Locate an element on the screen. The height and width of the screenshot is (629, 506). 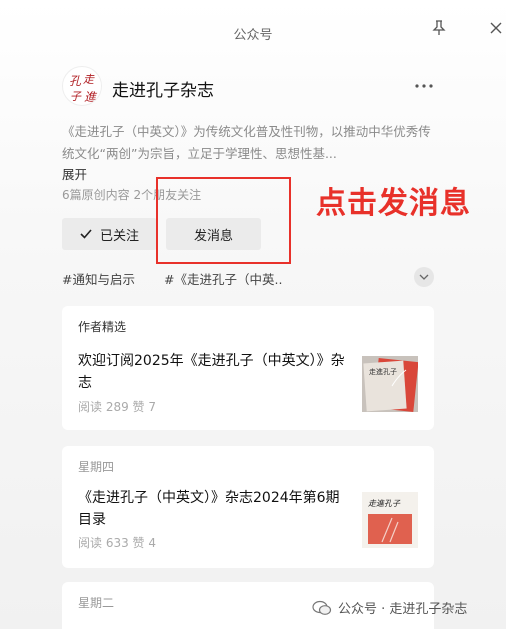
card-section-label: 作者精选 is located at coordinates (102, 327).